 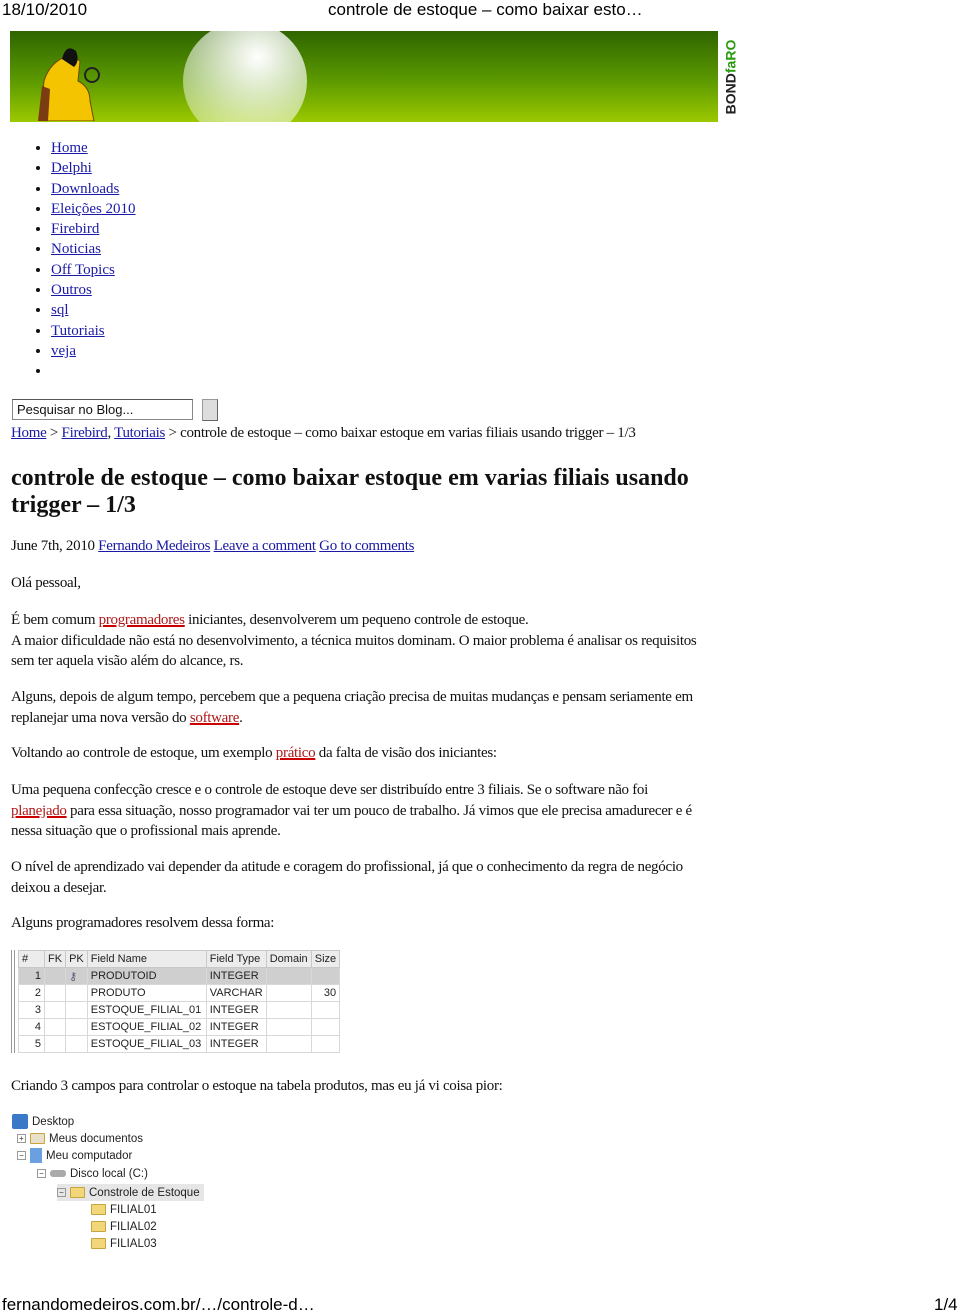 I want to click on dog-mascot-icon, so click(x=69, y=84).